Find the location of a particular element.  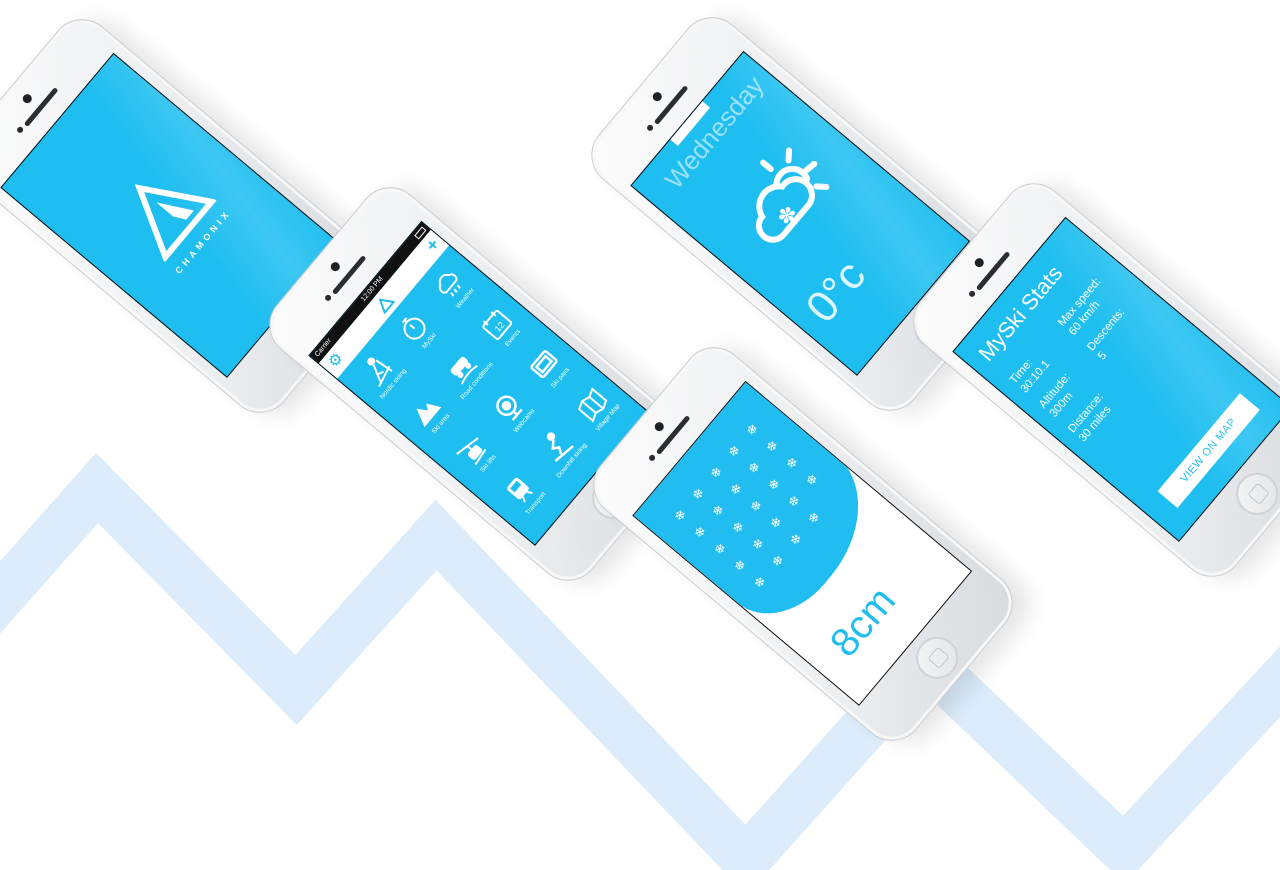

gear-icon: ⚙ is located at coordinates (336, 361).